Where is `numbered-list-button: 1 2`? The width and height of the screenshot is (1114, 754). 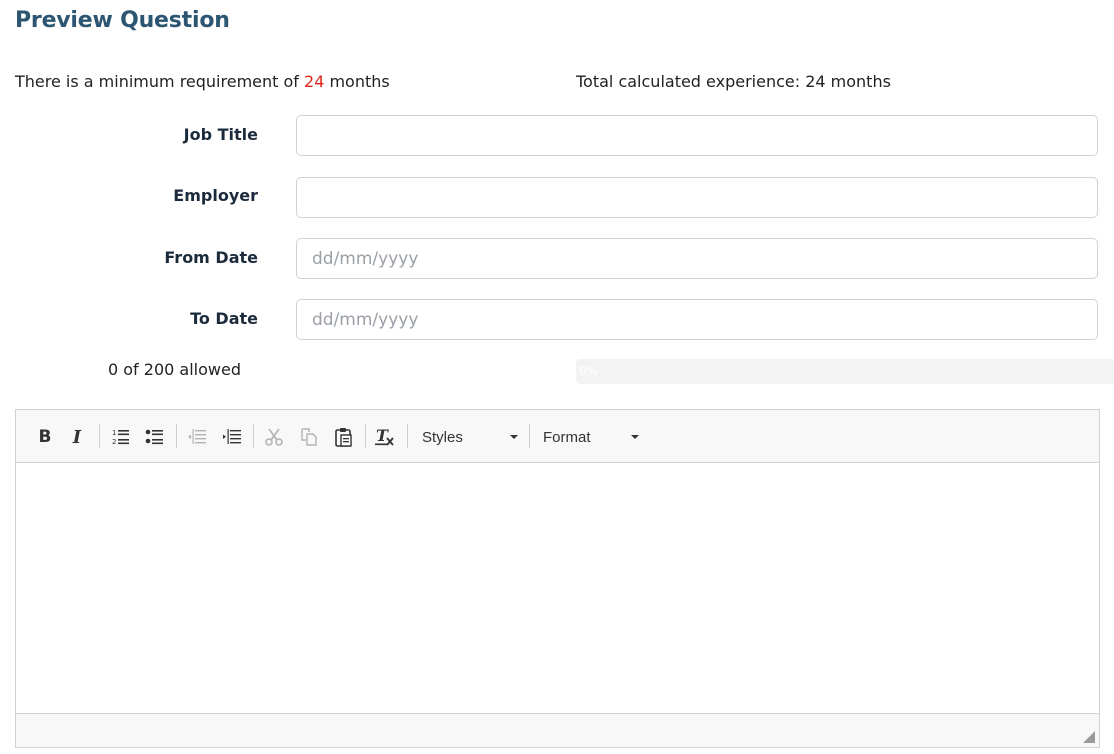
numbered-list-button: 1 2 is located at coordinates (121, 437).